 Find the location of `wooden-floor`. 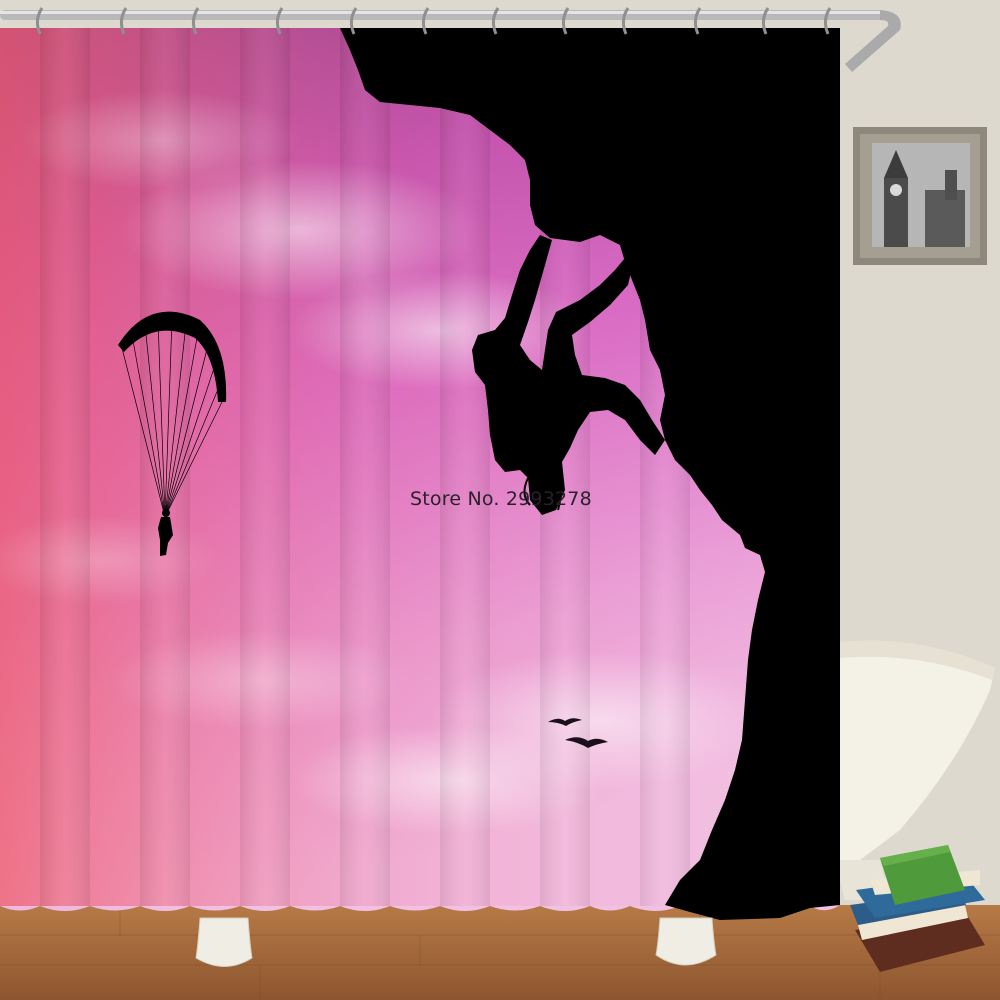

wooden-floor is located at coordinates (500, 952).